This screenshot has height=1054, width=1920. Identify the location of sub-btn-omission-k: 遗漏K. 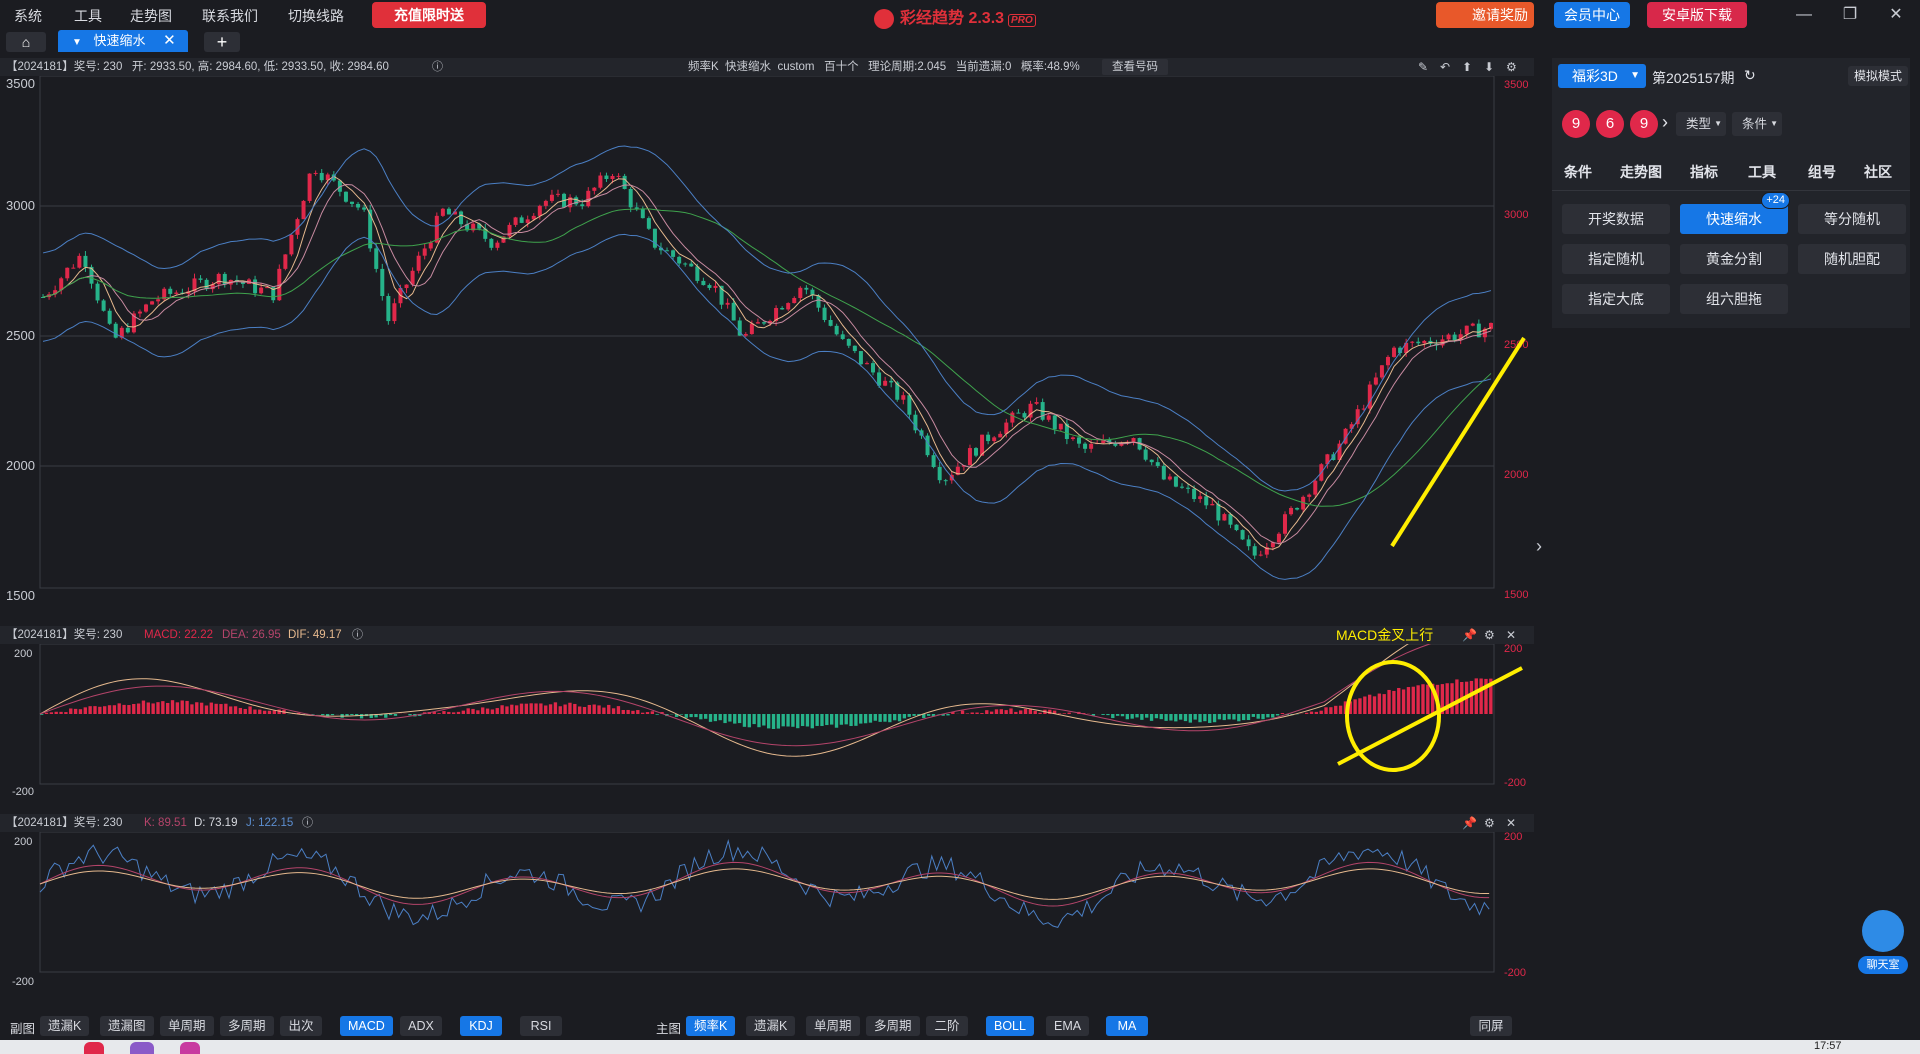
(65, 1026).